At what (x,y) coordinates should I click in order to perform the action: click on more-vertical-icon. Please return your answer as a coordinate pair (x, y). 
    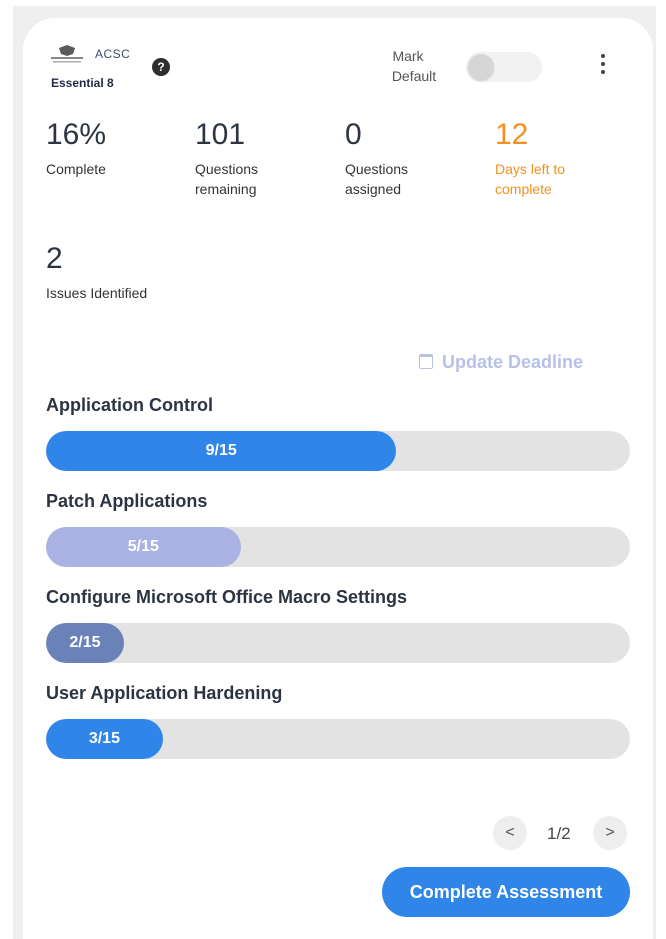
    Looking at the image, I should click on (603, 65).